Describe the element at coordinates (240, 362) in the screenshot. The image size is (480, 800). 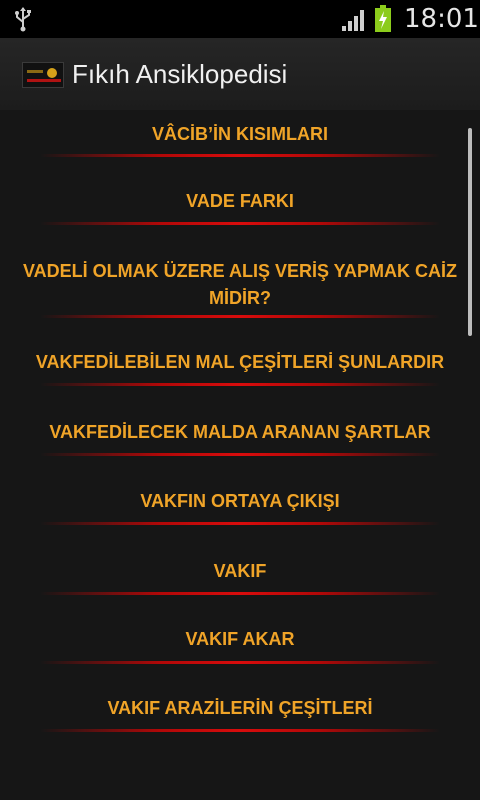
I see `list-item-label: VAKFEDİLEBİLEN MAL ÇEŞİTLERİ ŞUNLARDIR` at that location.